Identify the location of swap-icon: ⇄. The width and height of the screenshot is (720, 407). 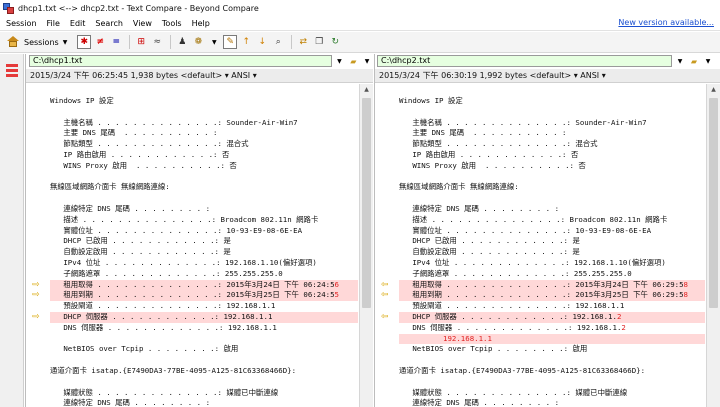
(303, 42).